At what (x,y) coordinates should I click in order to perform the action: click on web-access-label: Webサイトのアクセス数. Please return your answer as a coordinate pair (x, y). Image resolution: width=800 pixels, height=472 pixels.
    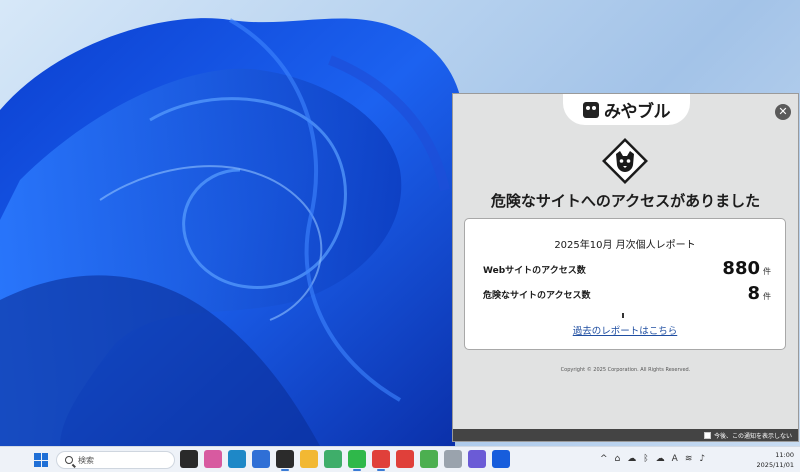
    Looking at the image, I should click on (534, 271).